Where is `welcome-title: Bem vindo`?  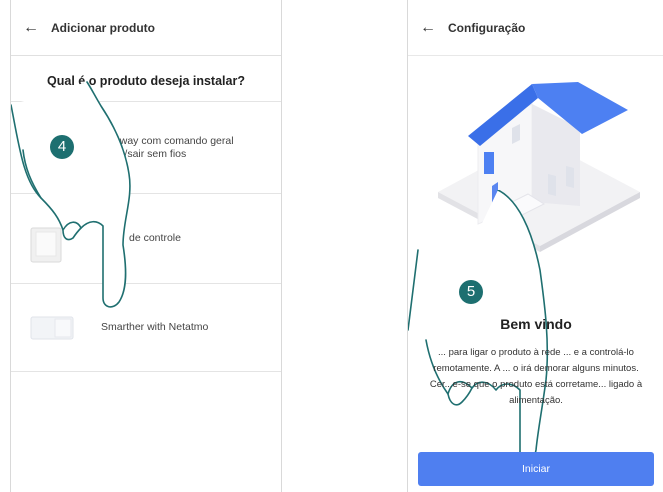
welcome-title: Bem vindo is located at coordinates (536, 324).